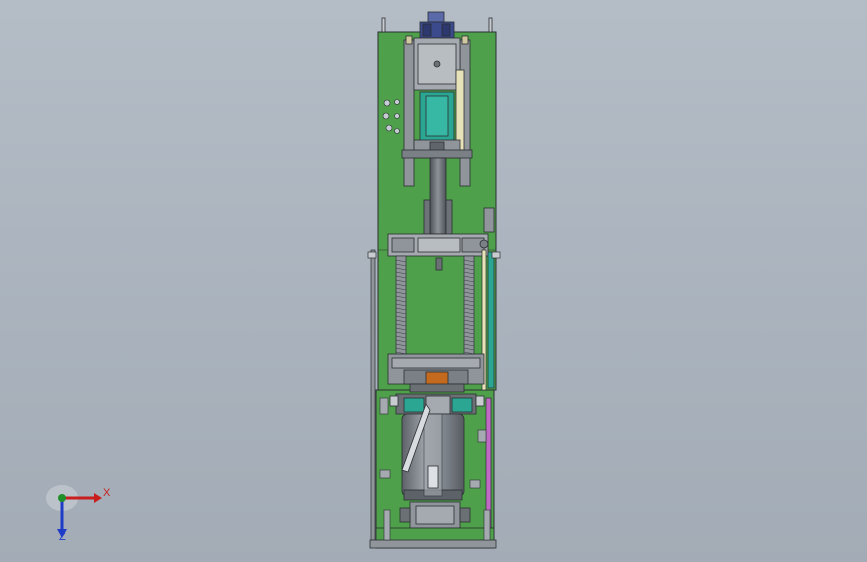 This screenshot has width=867, height=562. What do you see at coordinates (80, 515) in the screenshot?
I see `orientation-triad: X Z` at bounding box center [80, 515].